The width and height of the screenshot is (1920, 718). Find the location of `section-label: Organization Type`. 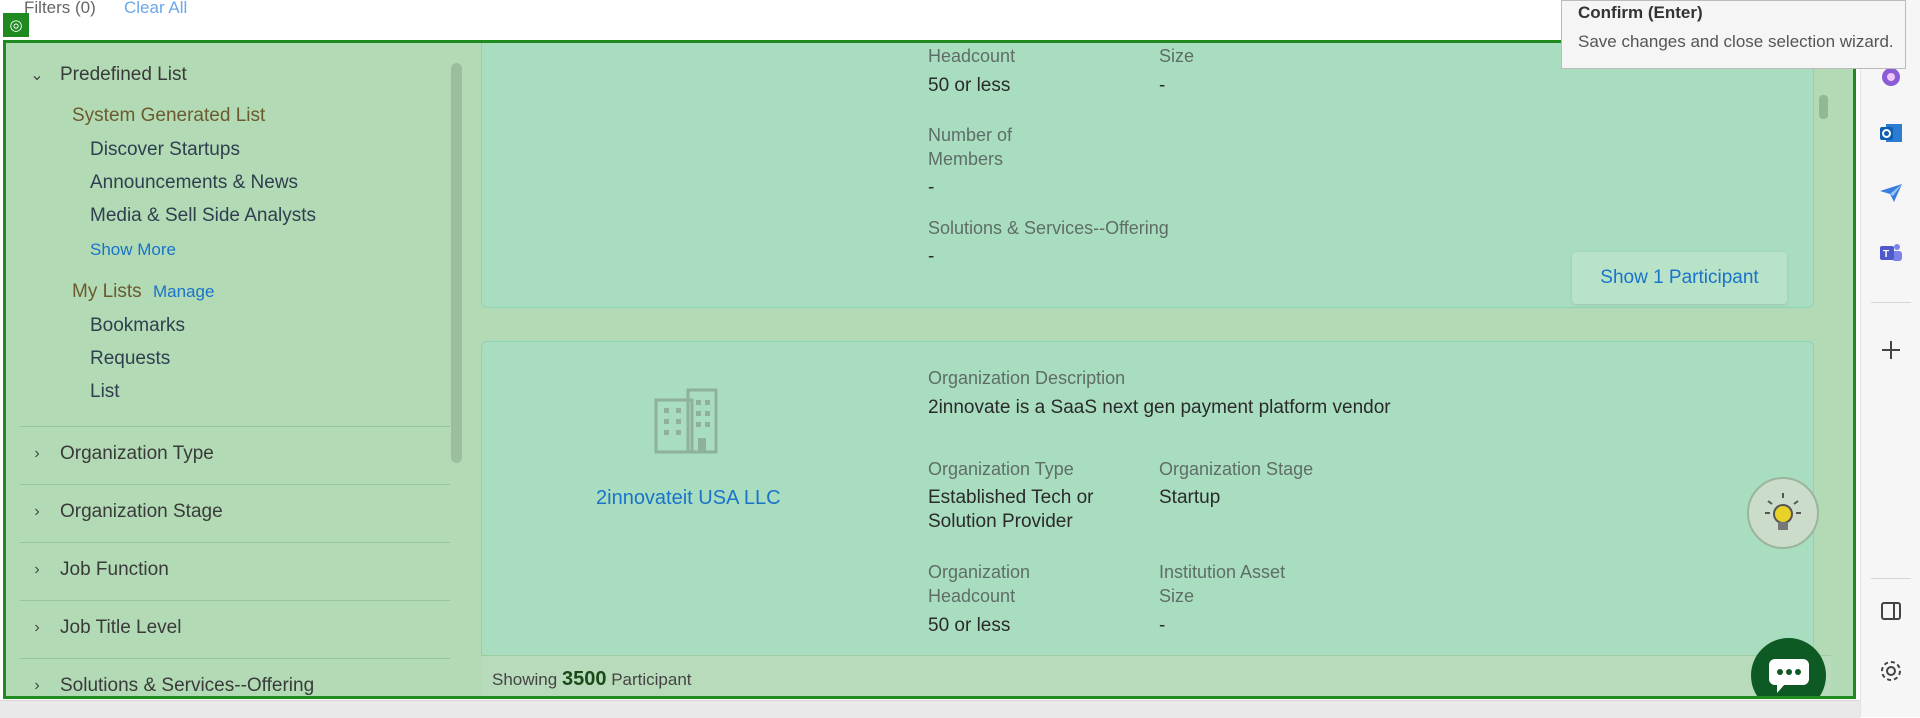

section-label: Organization Type is located at coordinates (137, 453).